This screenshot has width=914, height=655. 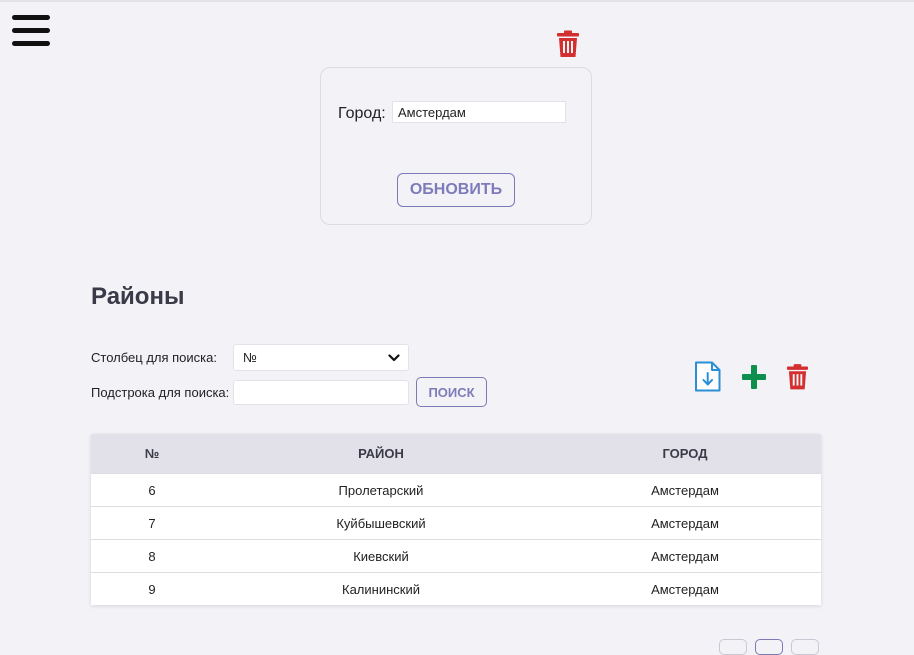 I want to click on chevron-down-icon, so click(x=394, y=358).